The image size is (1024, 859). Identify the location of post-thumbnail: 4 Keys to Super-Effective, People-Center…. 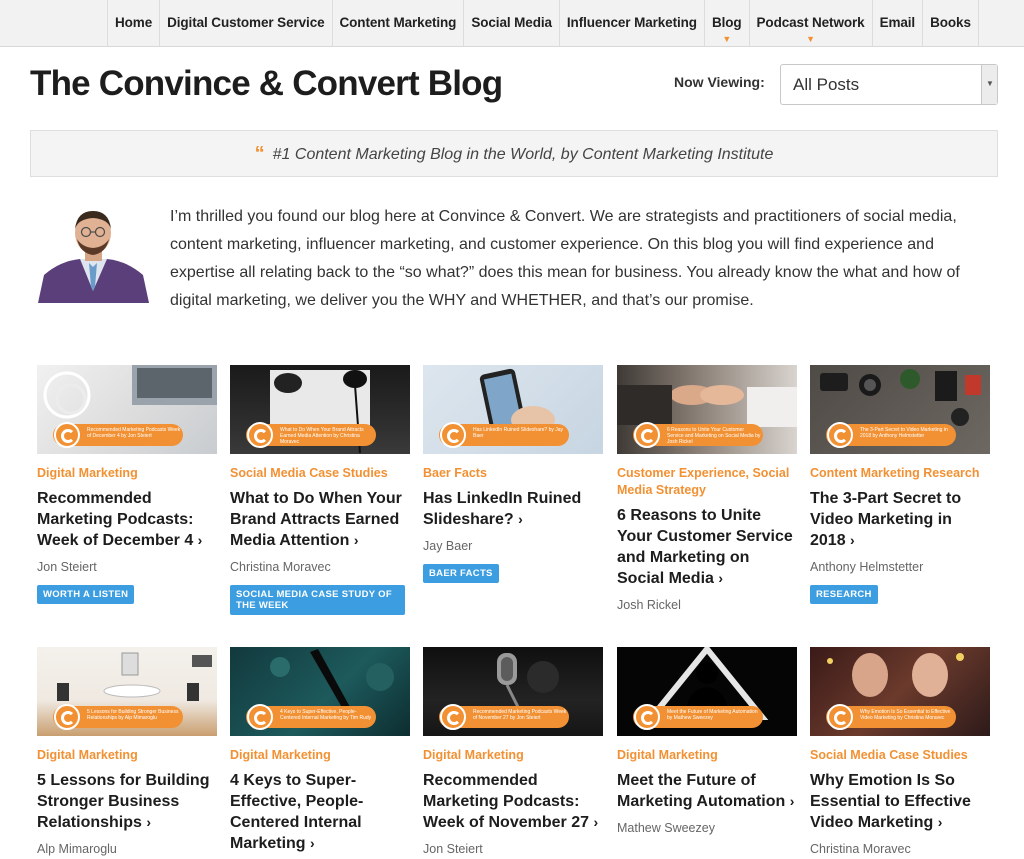
(320, 691).